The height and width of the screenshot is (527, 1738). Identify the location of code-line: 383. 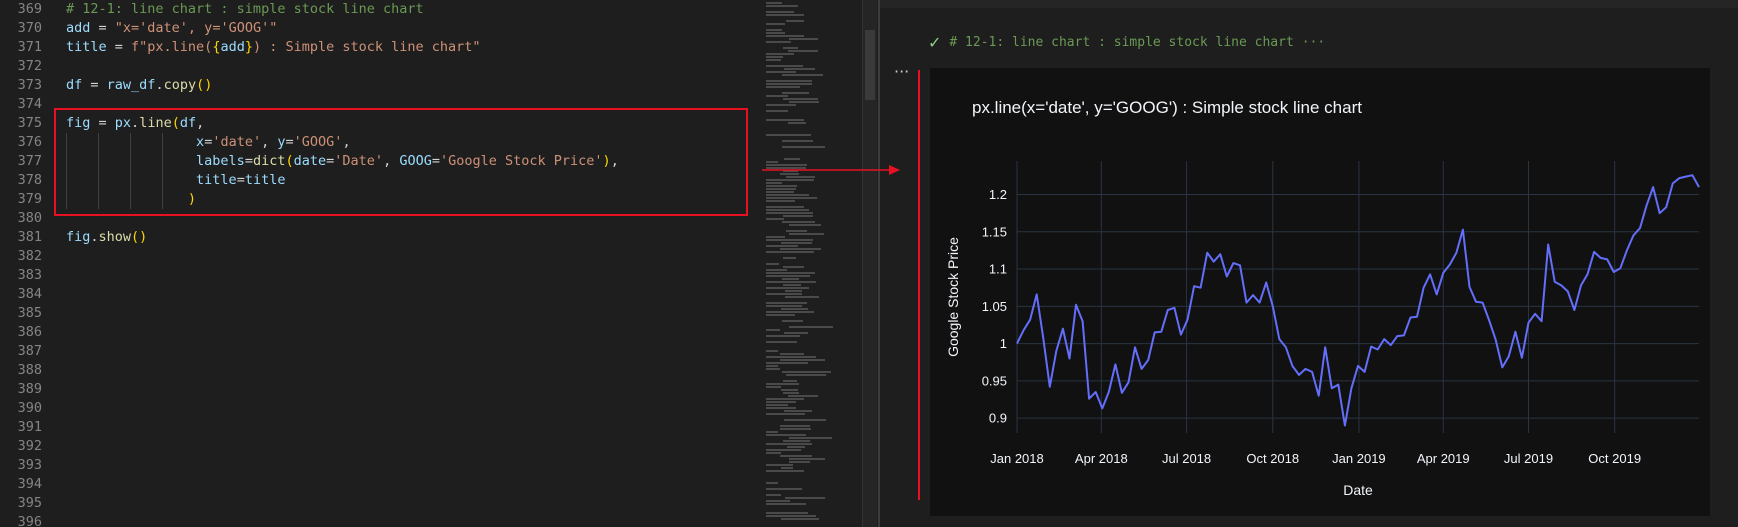
(385, 275).